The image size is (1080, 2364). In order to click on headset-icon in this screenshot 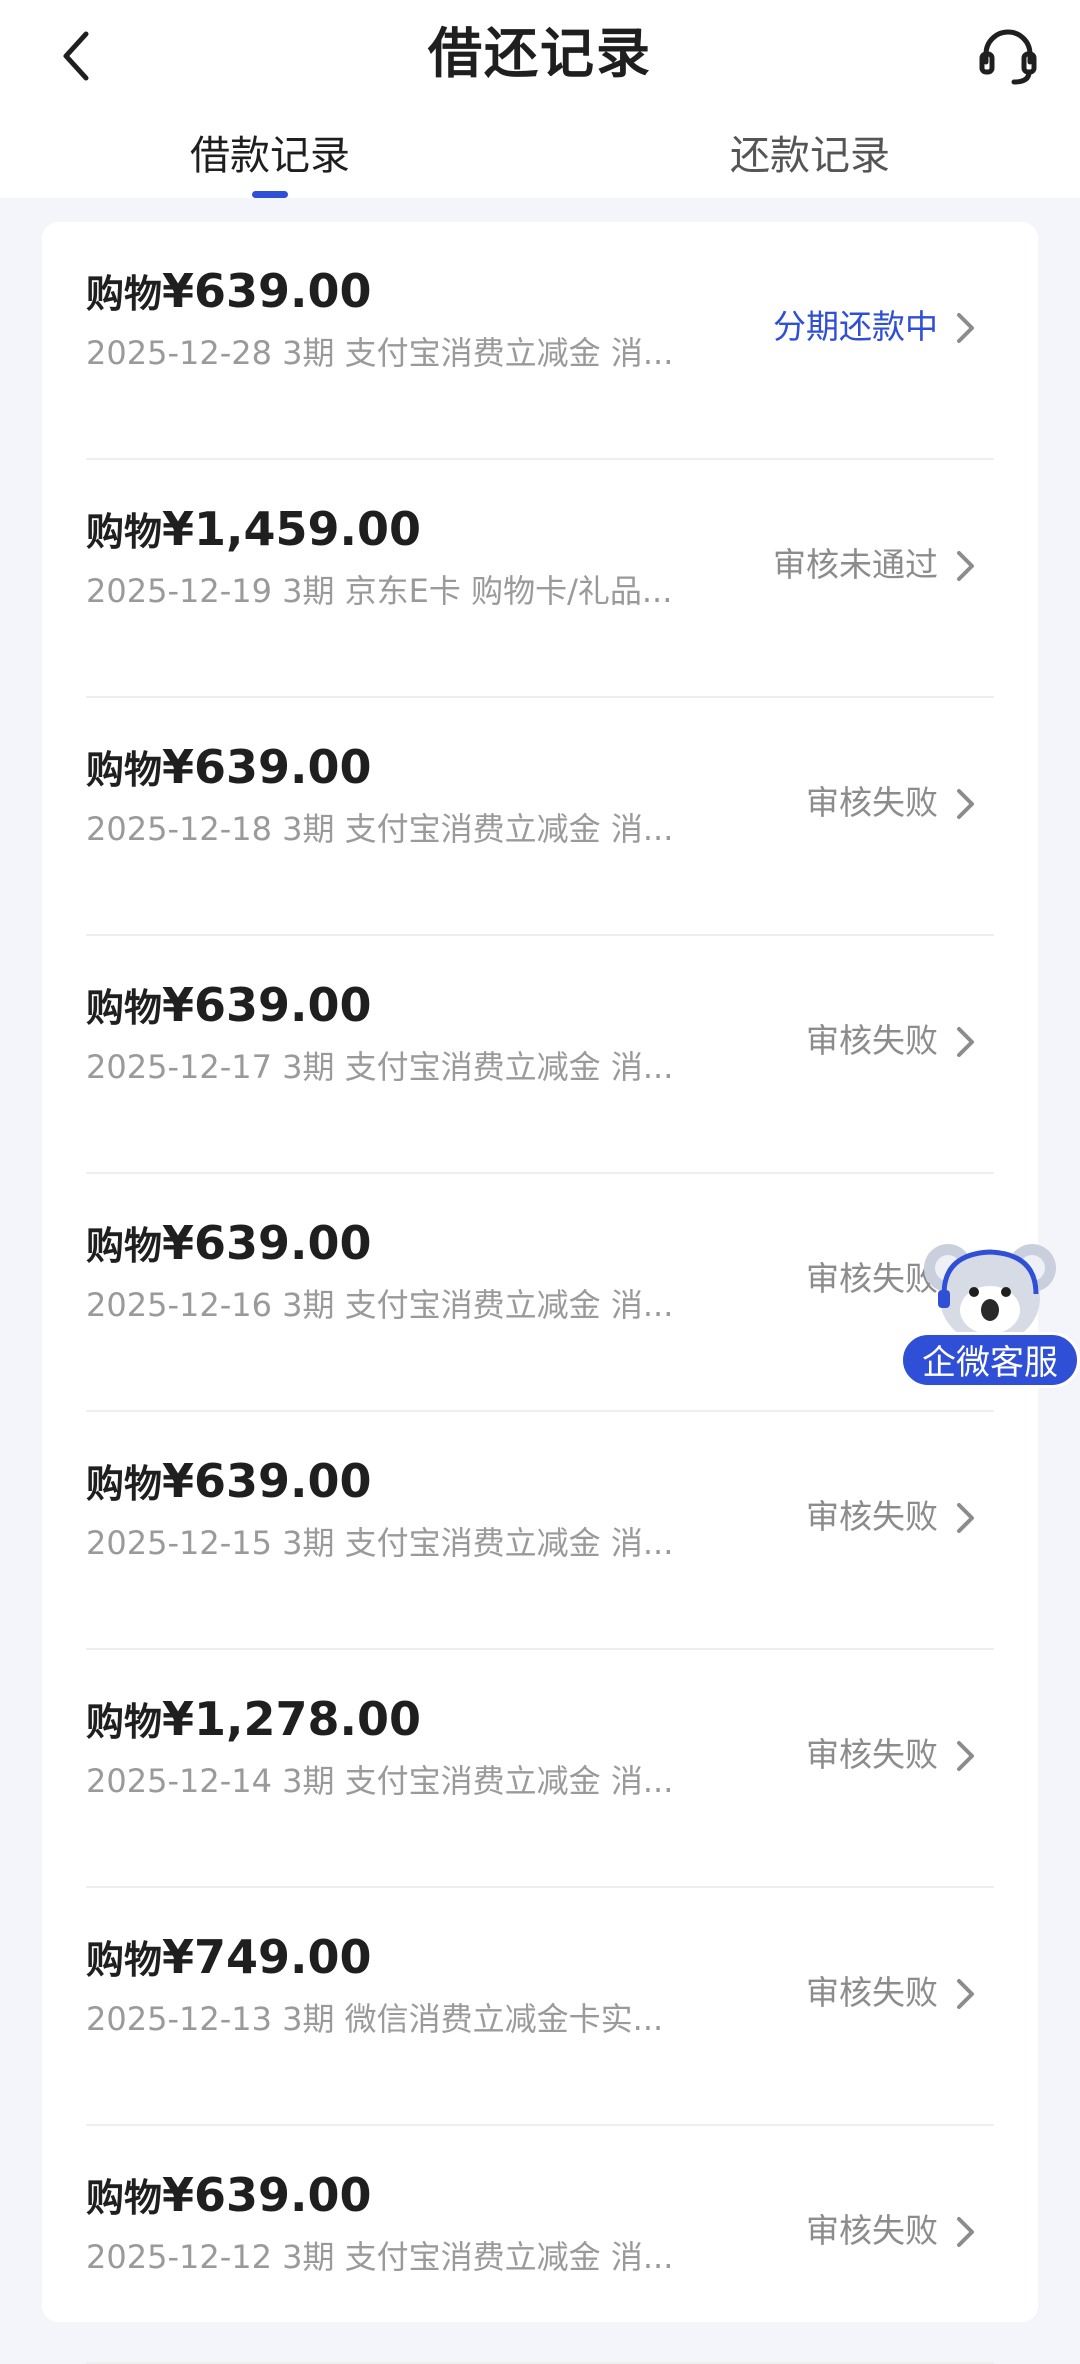, I will do `click(1008, 57)`.